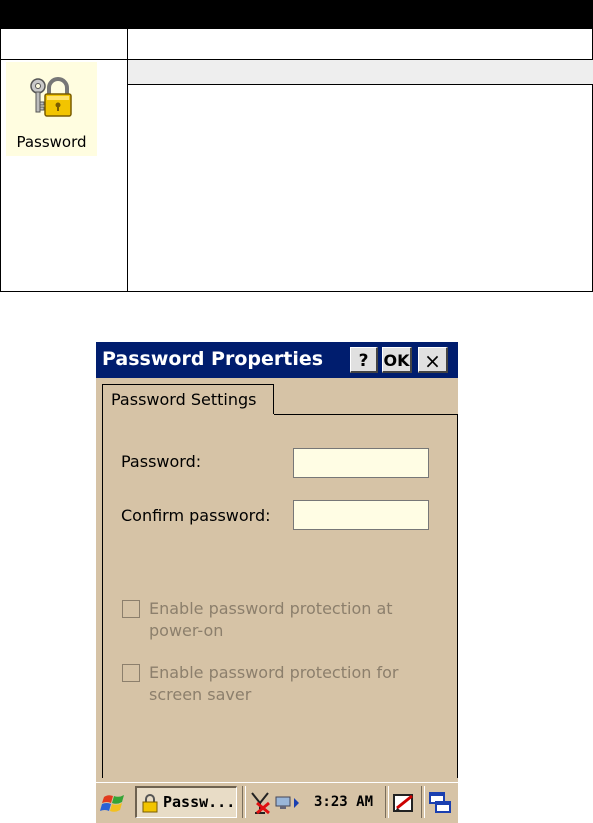  I want to click on tab-strip-line, so click(366, 414).